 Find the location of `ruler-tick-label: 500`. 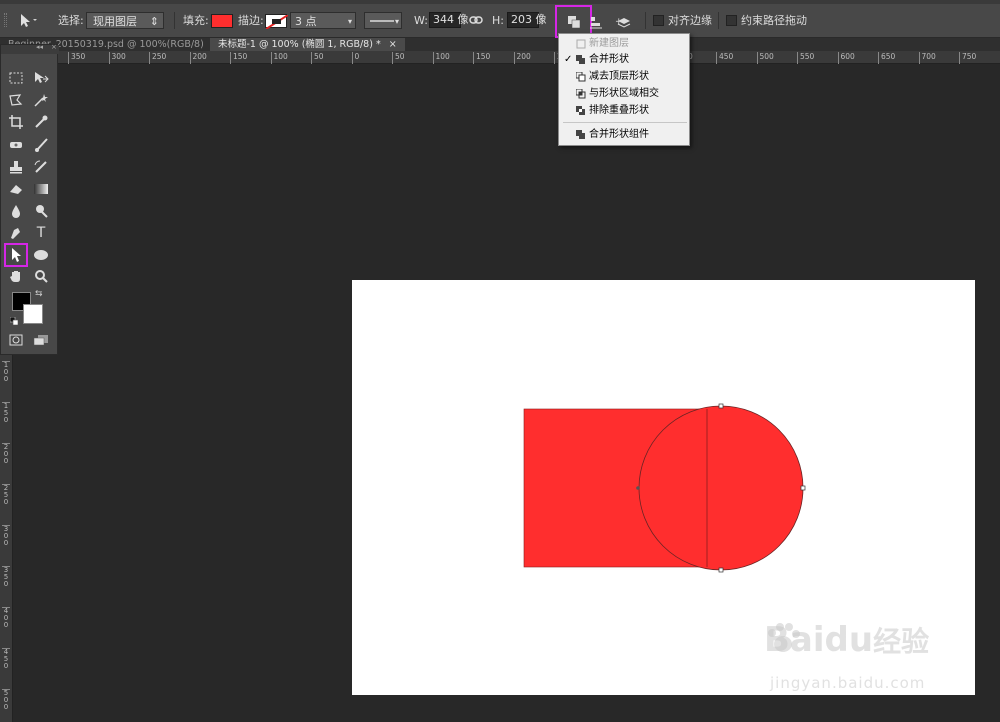

ruler-tick-label: 500 is located at coordinates (765, 58).